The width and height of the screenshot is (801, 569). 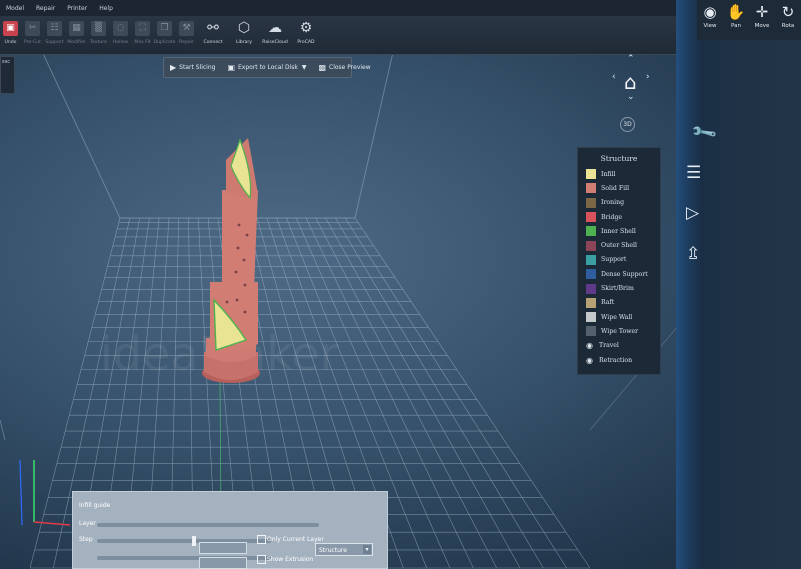 I want to click on view-tool-pan: ✋ Pan, so click(x=736, y=20).